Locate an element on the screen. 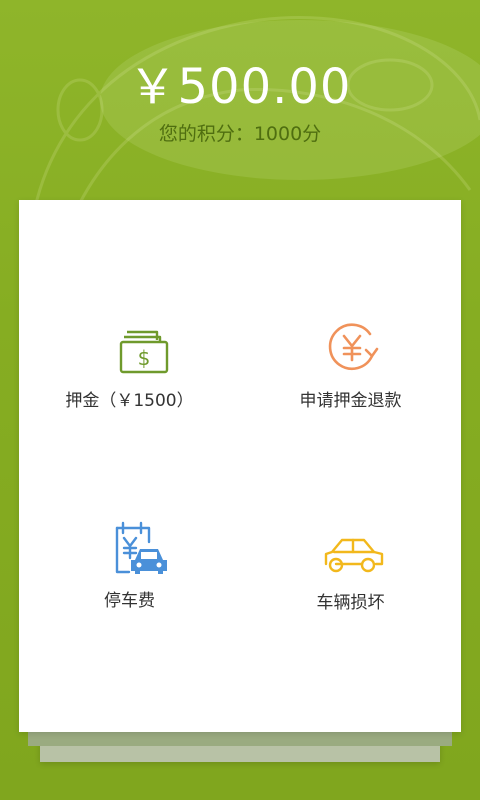 This screenshot has width=480, height=800. car-damage-icon is located at coordinates (354, 555).